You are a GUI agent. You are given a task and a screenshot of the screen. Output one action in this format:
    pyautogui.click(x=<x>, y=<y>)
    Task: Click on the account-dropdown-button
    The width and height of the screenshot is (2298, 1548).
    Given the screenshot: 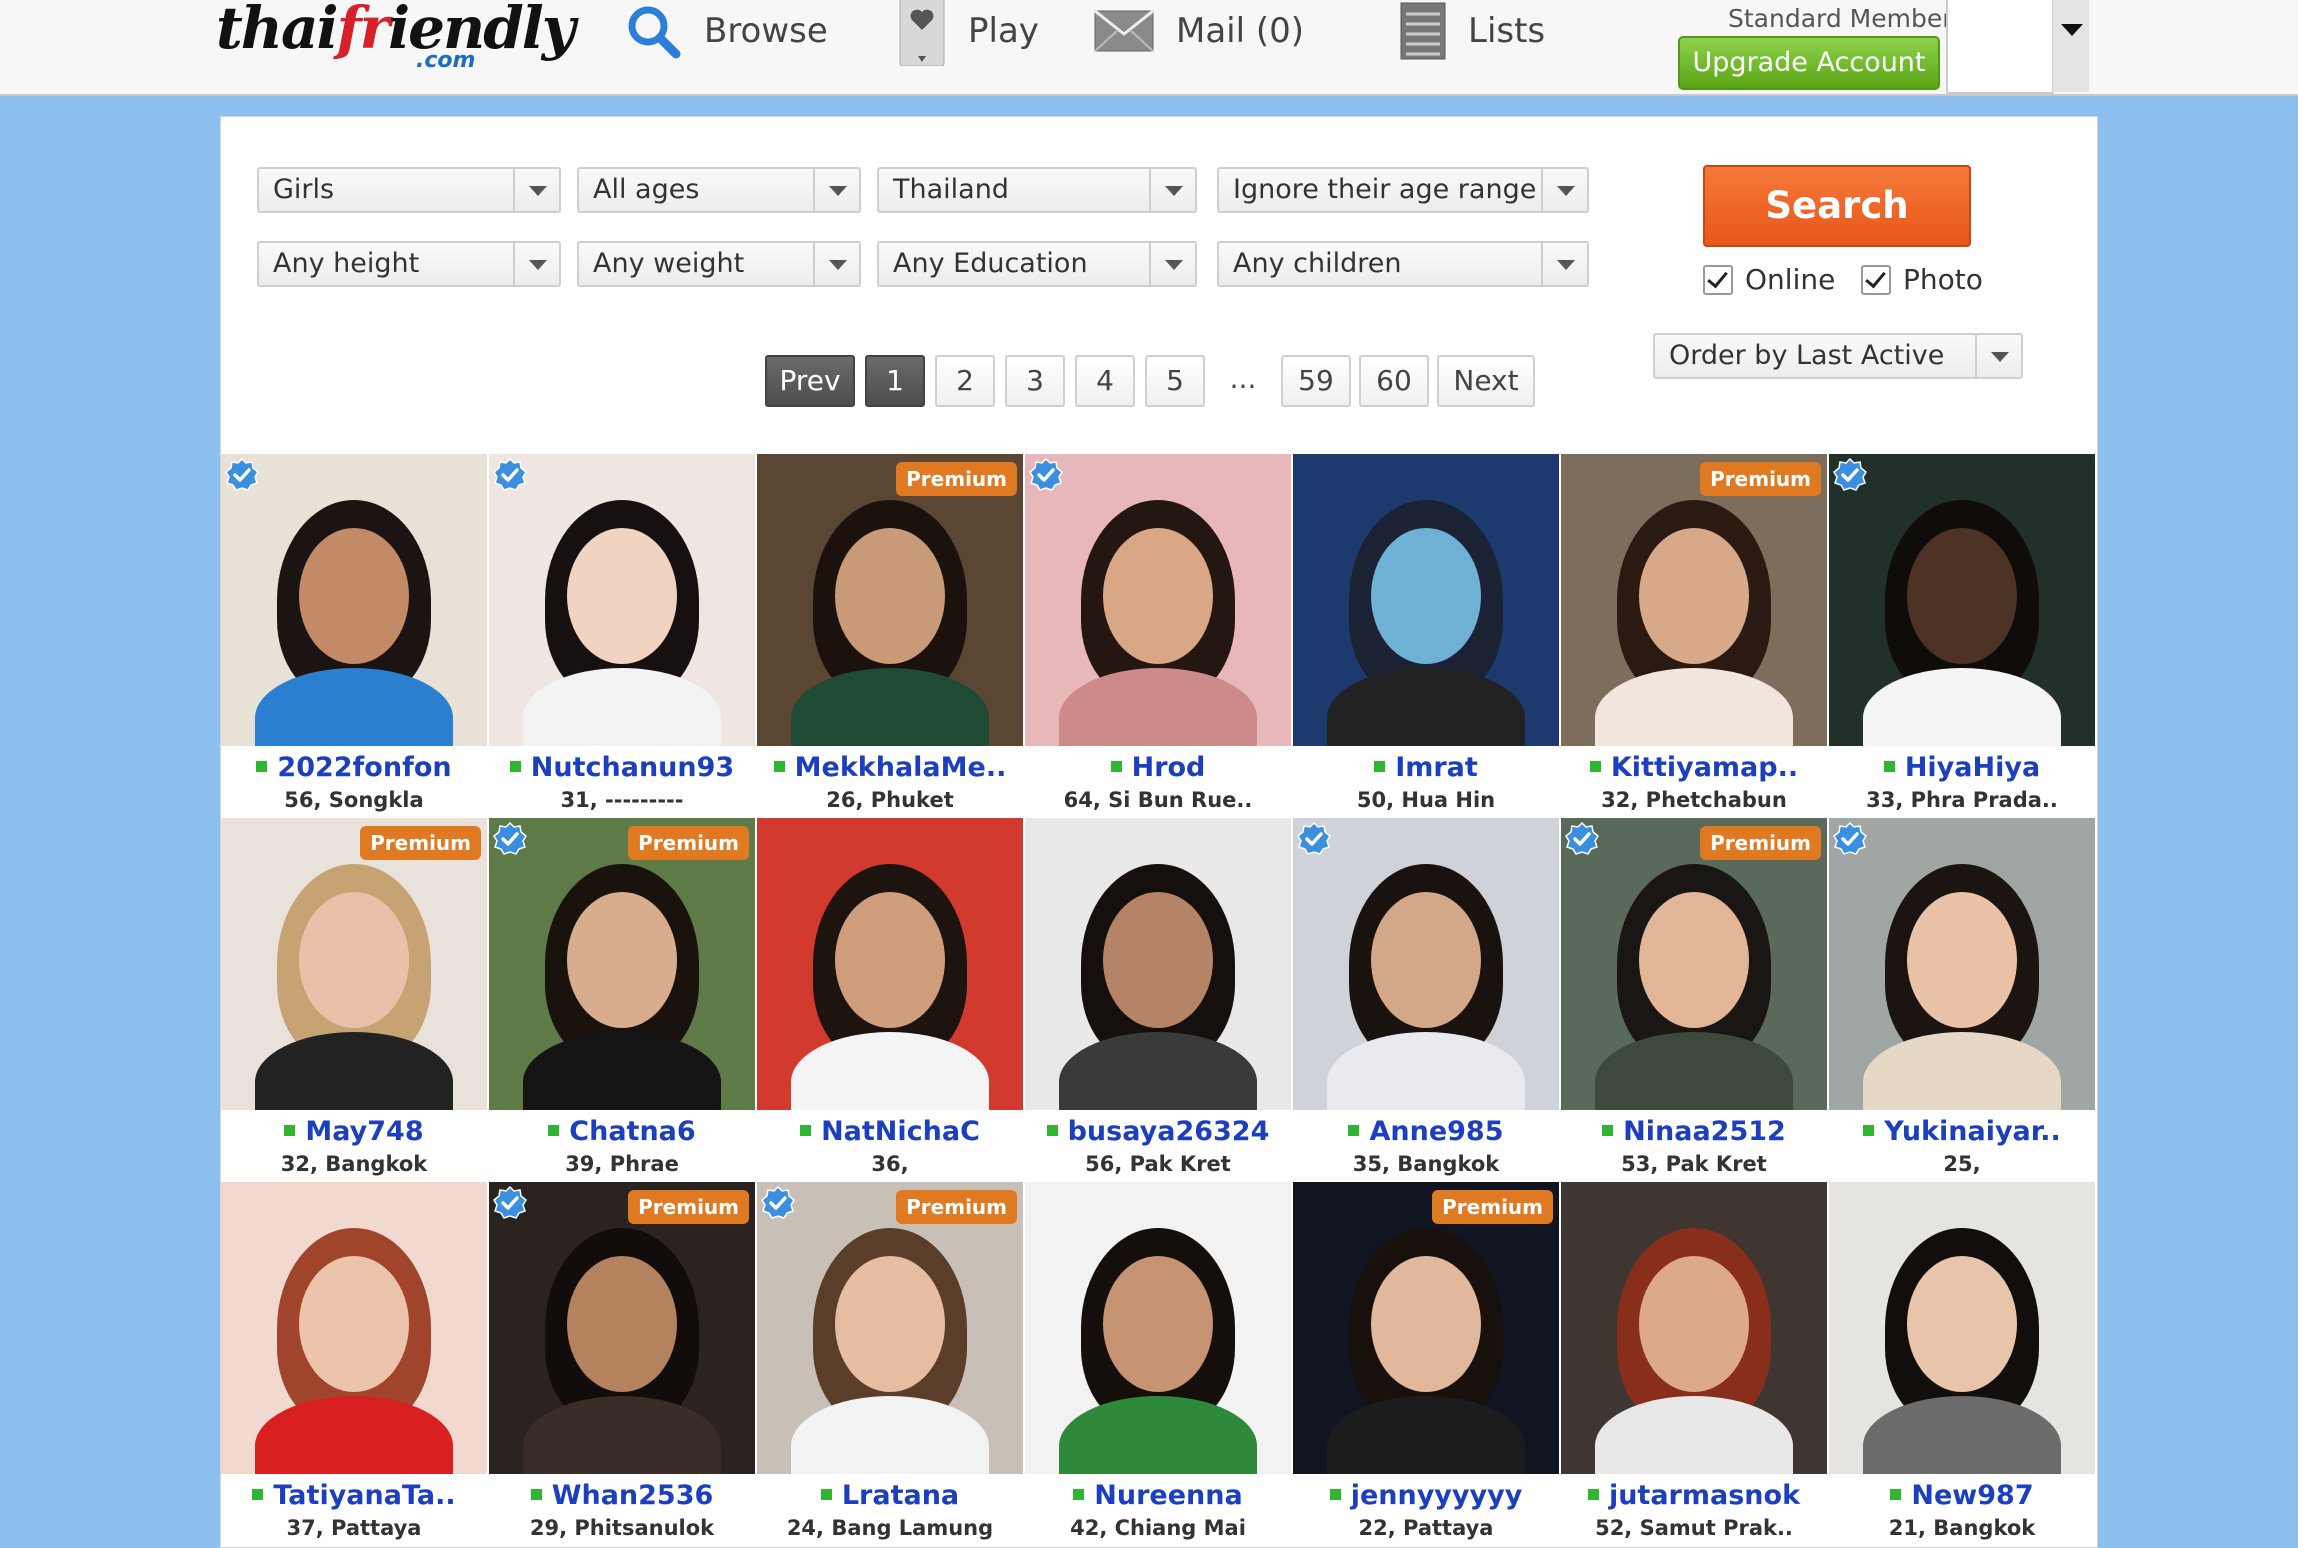 What is the action you would take?
    pyautogui.click(x=2070, y=46)
    